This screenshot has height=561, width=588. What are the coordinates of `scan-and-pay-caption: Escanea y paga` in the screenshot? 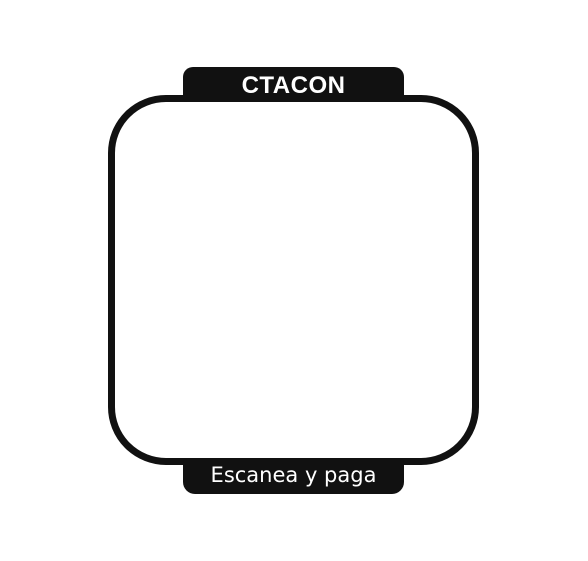 It's located at (293, 475).